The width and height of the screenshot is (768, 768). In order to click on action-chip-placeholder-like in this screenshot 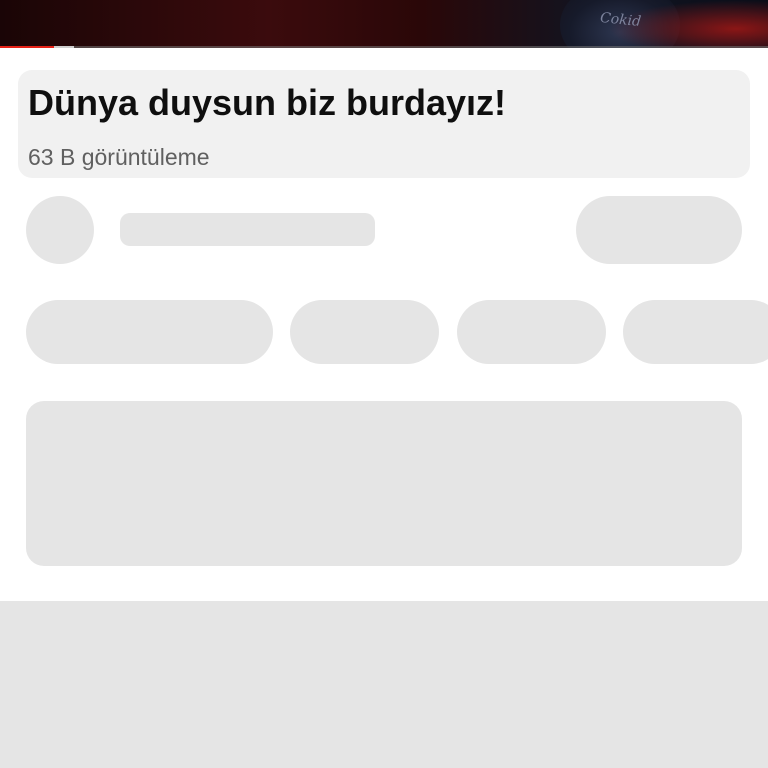, I will do `click(149, 332)`.